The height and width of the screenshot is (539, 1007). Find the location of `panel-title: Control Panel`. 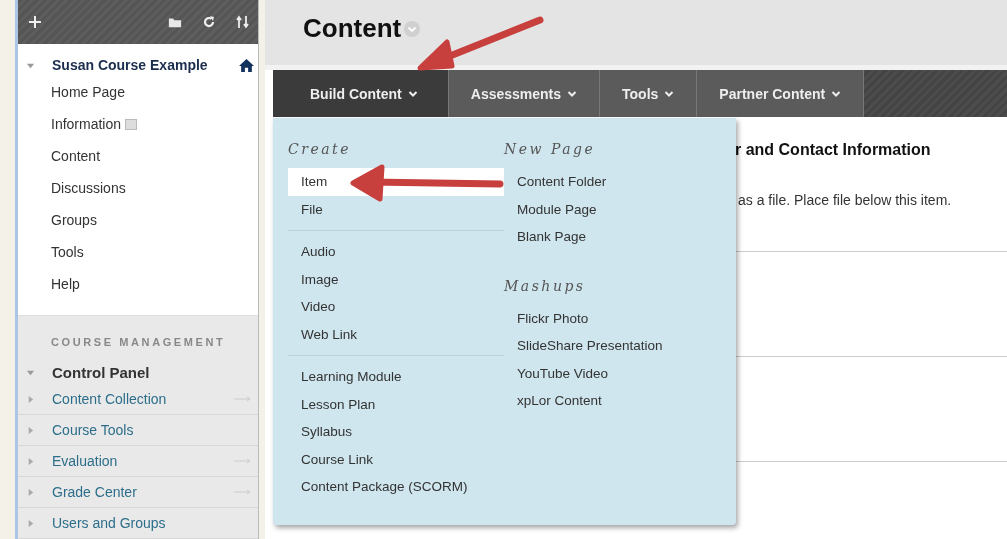

panel-title: Control Panel is located at coordinates (101, 372).